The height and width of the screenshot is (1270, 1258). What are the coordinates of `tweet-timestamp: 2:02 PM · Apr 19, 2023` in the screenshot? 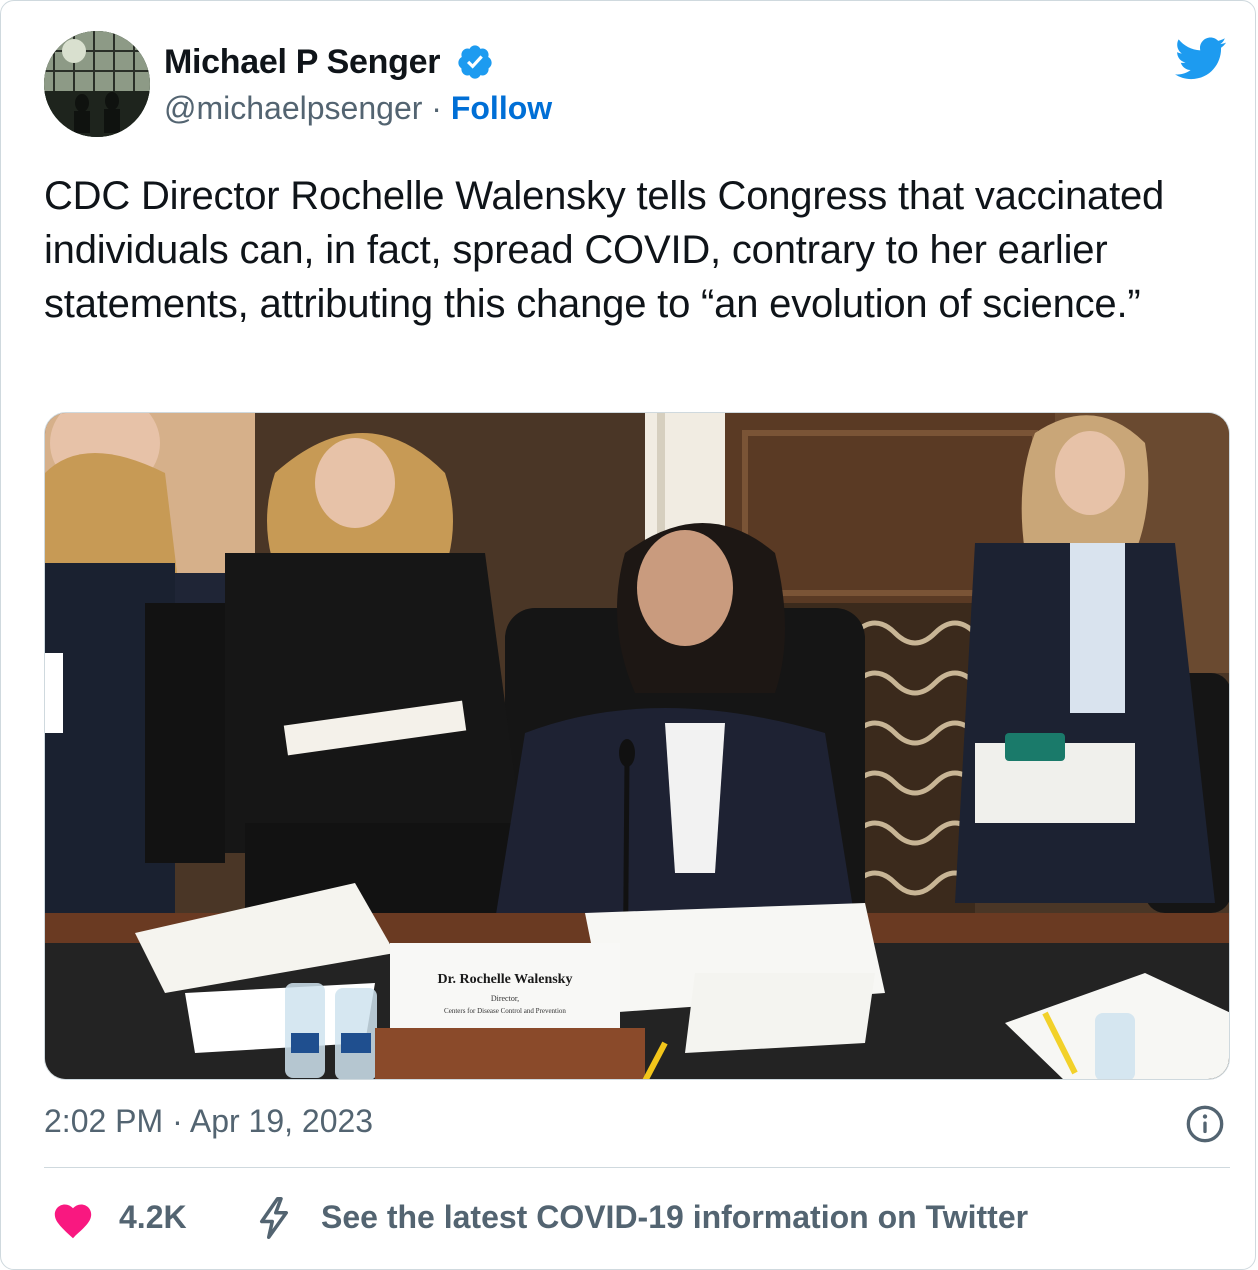 It's located at (208, 1121).